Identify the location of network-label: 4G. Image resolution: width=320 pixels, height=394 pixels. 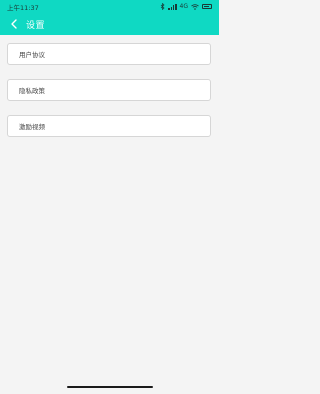
(183, 6).